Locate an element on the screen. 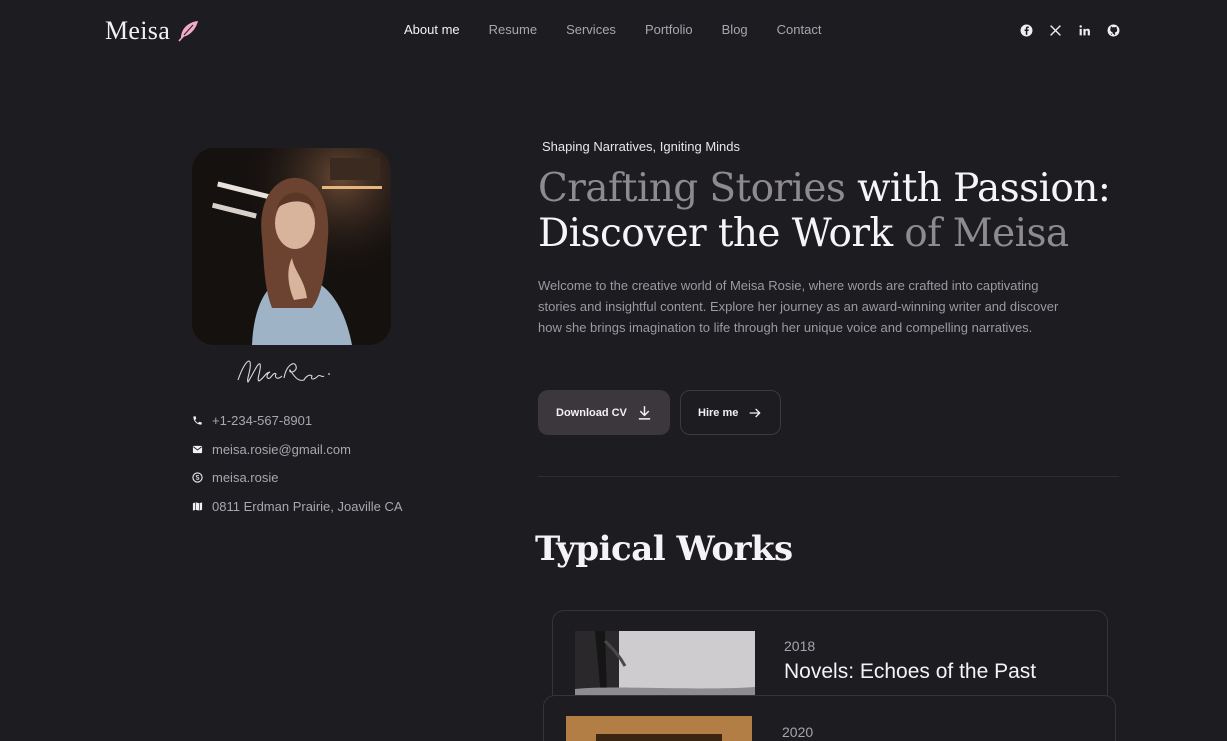  forest-illustration is located at coordinates (665, 663).